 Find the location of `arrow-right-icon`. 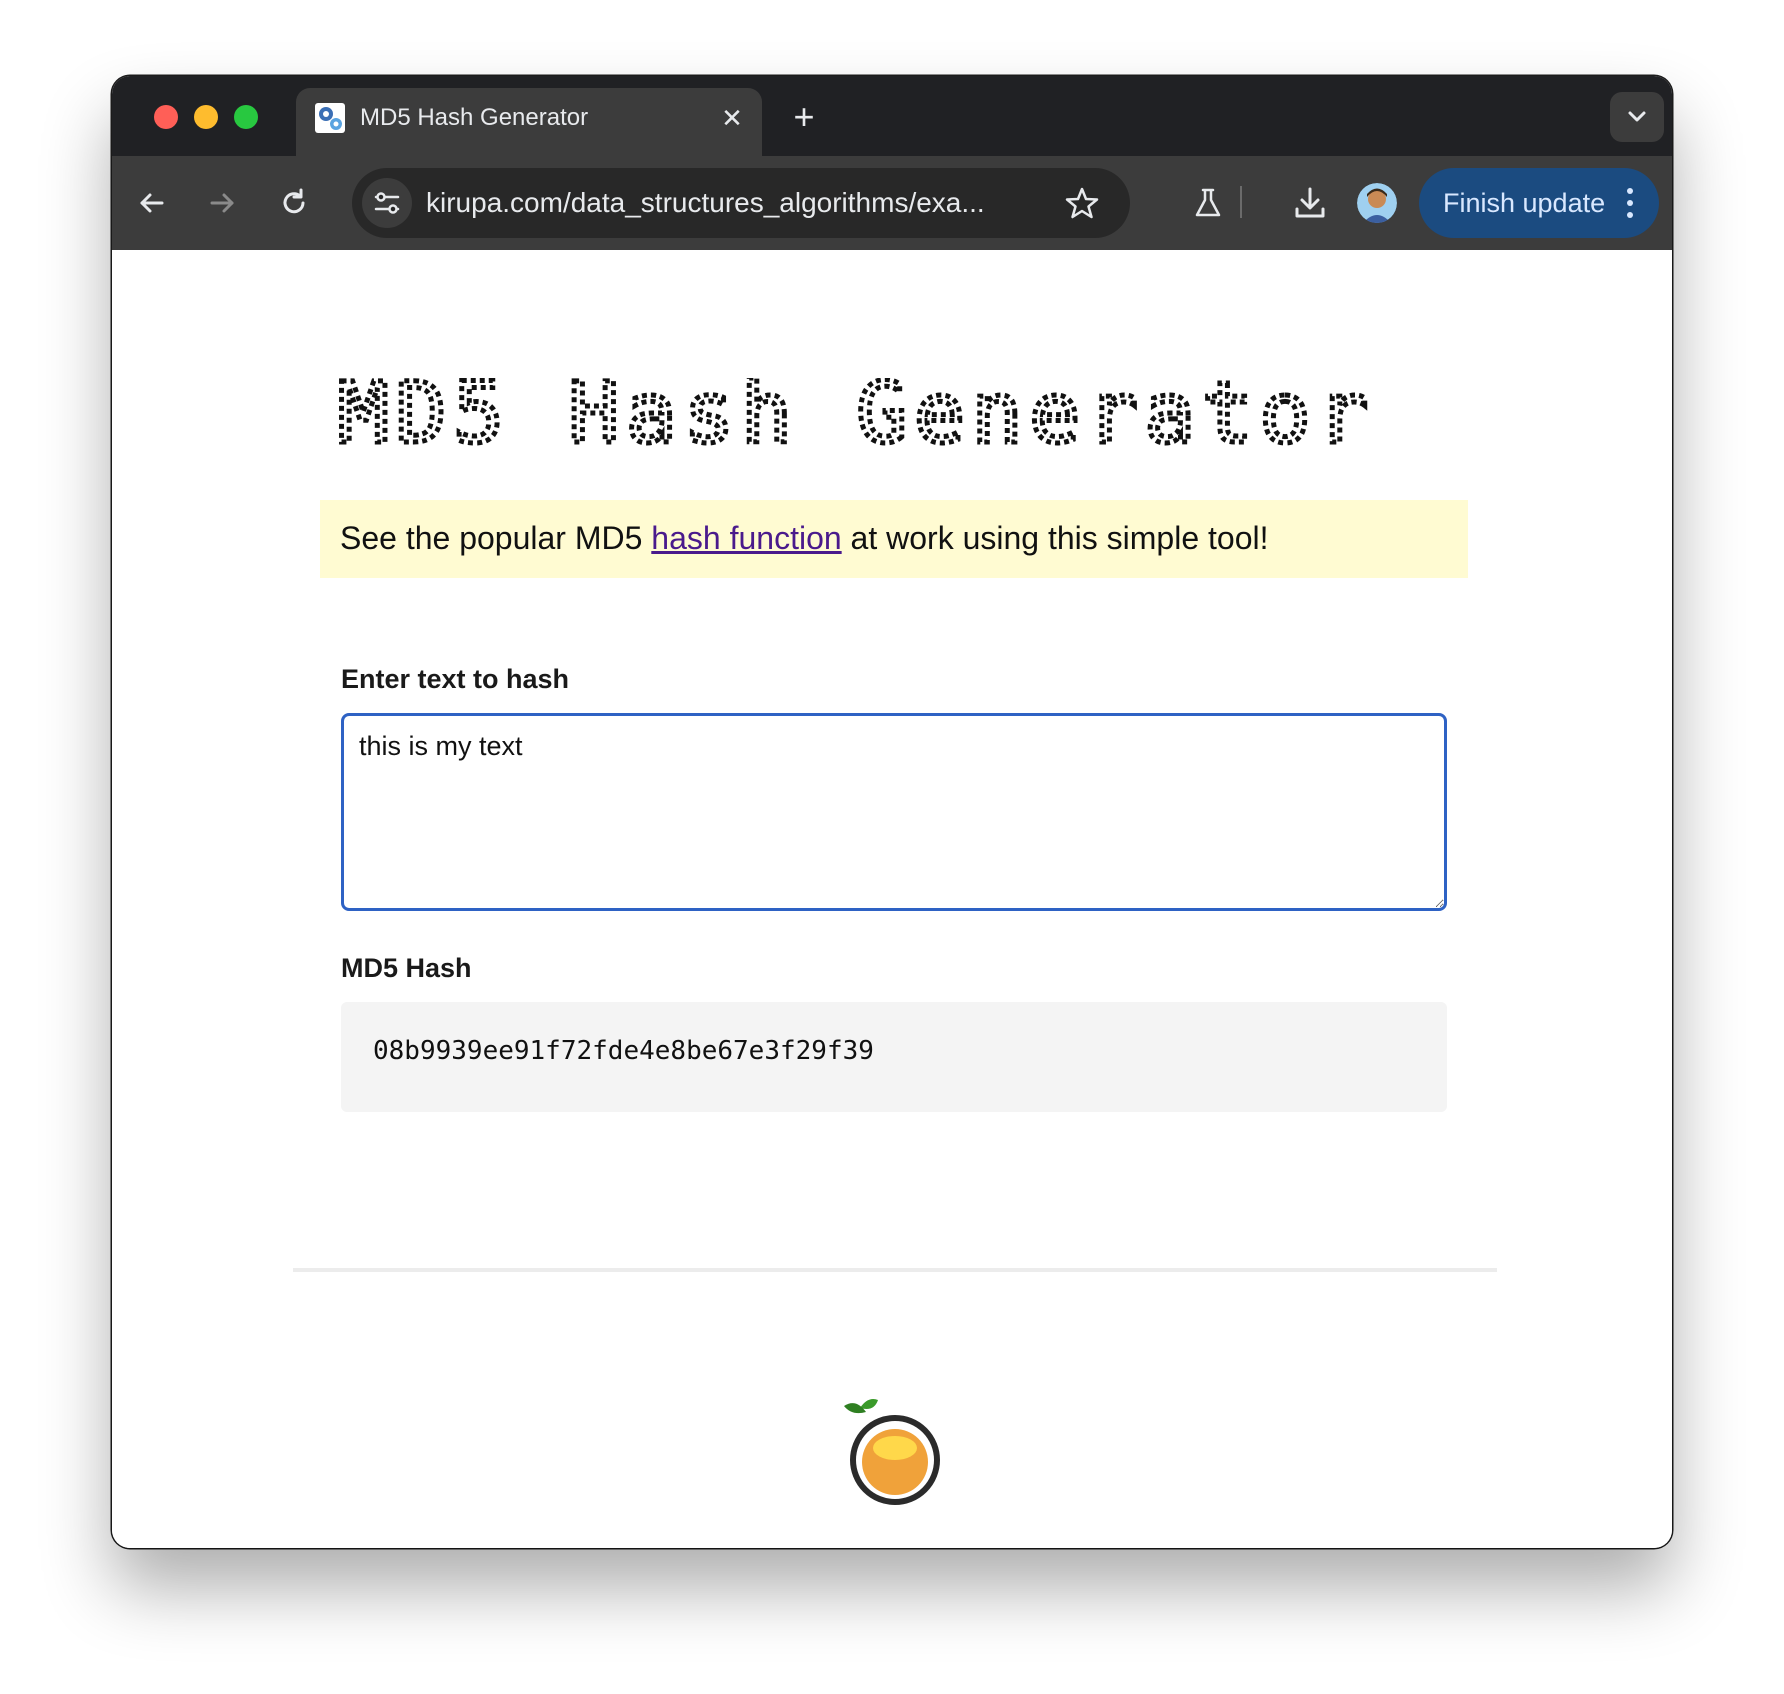

arrow-right-icon is located at coordinates (222, 203).